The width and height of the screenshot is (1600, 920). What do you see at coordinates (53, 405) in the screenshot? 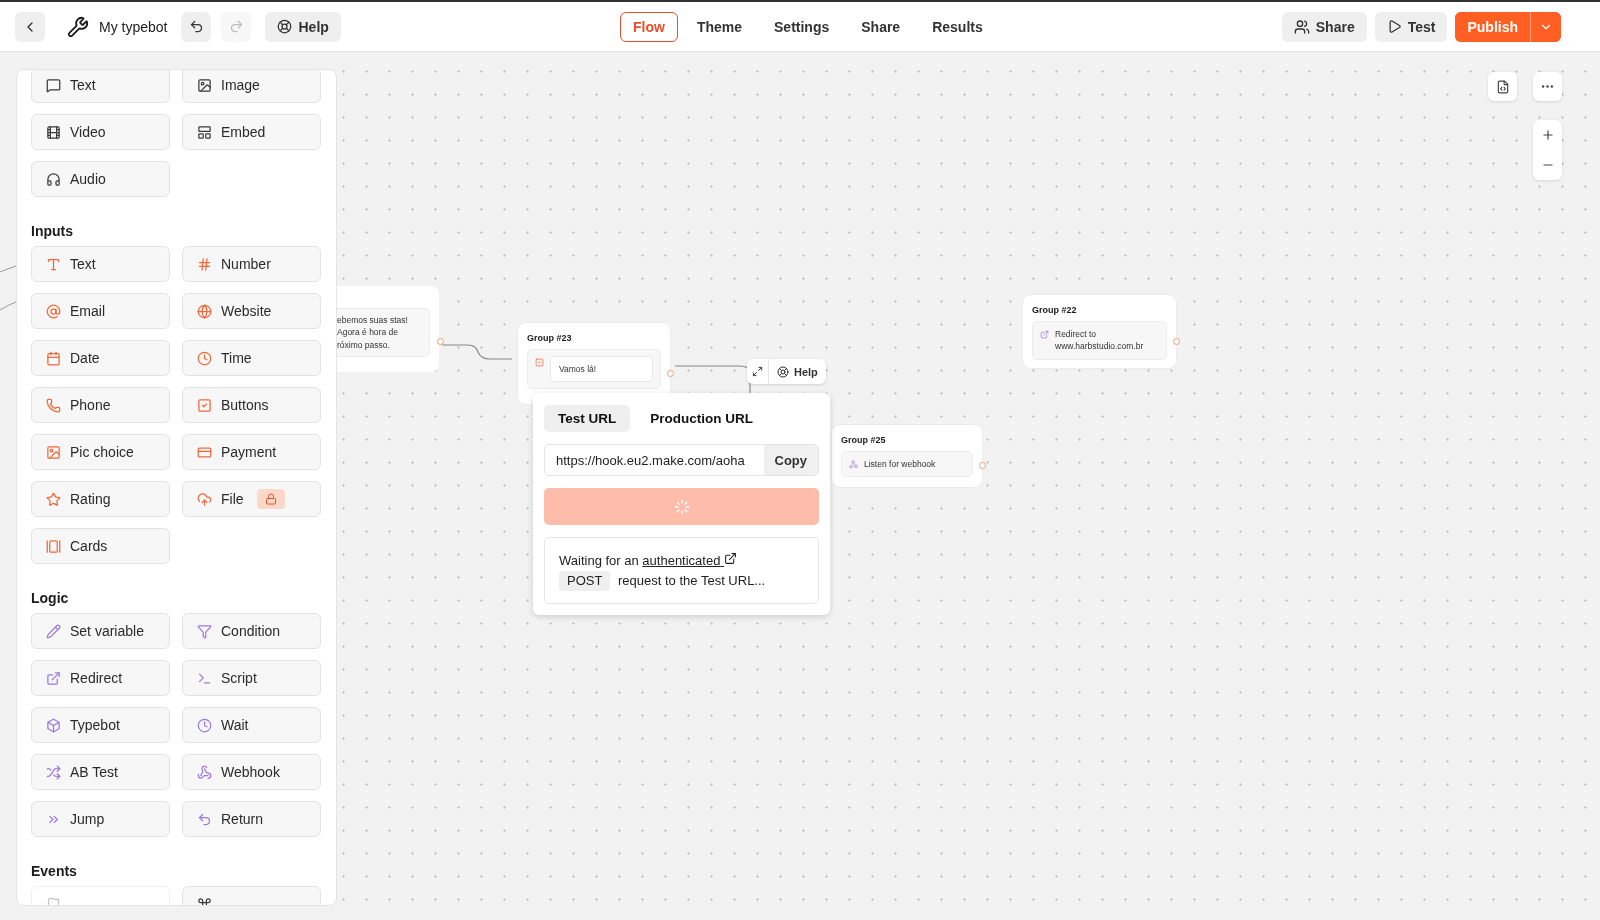
I see `phone-icon` at bounding box center [53, 405].